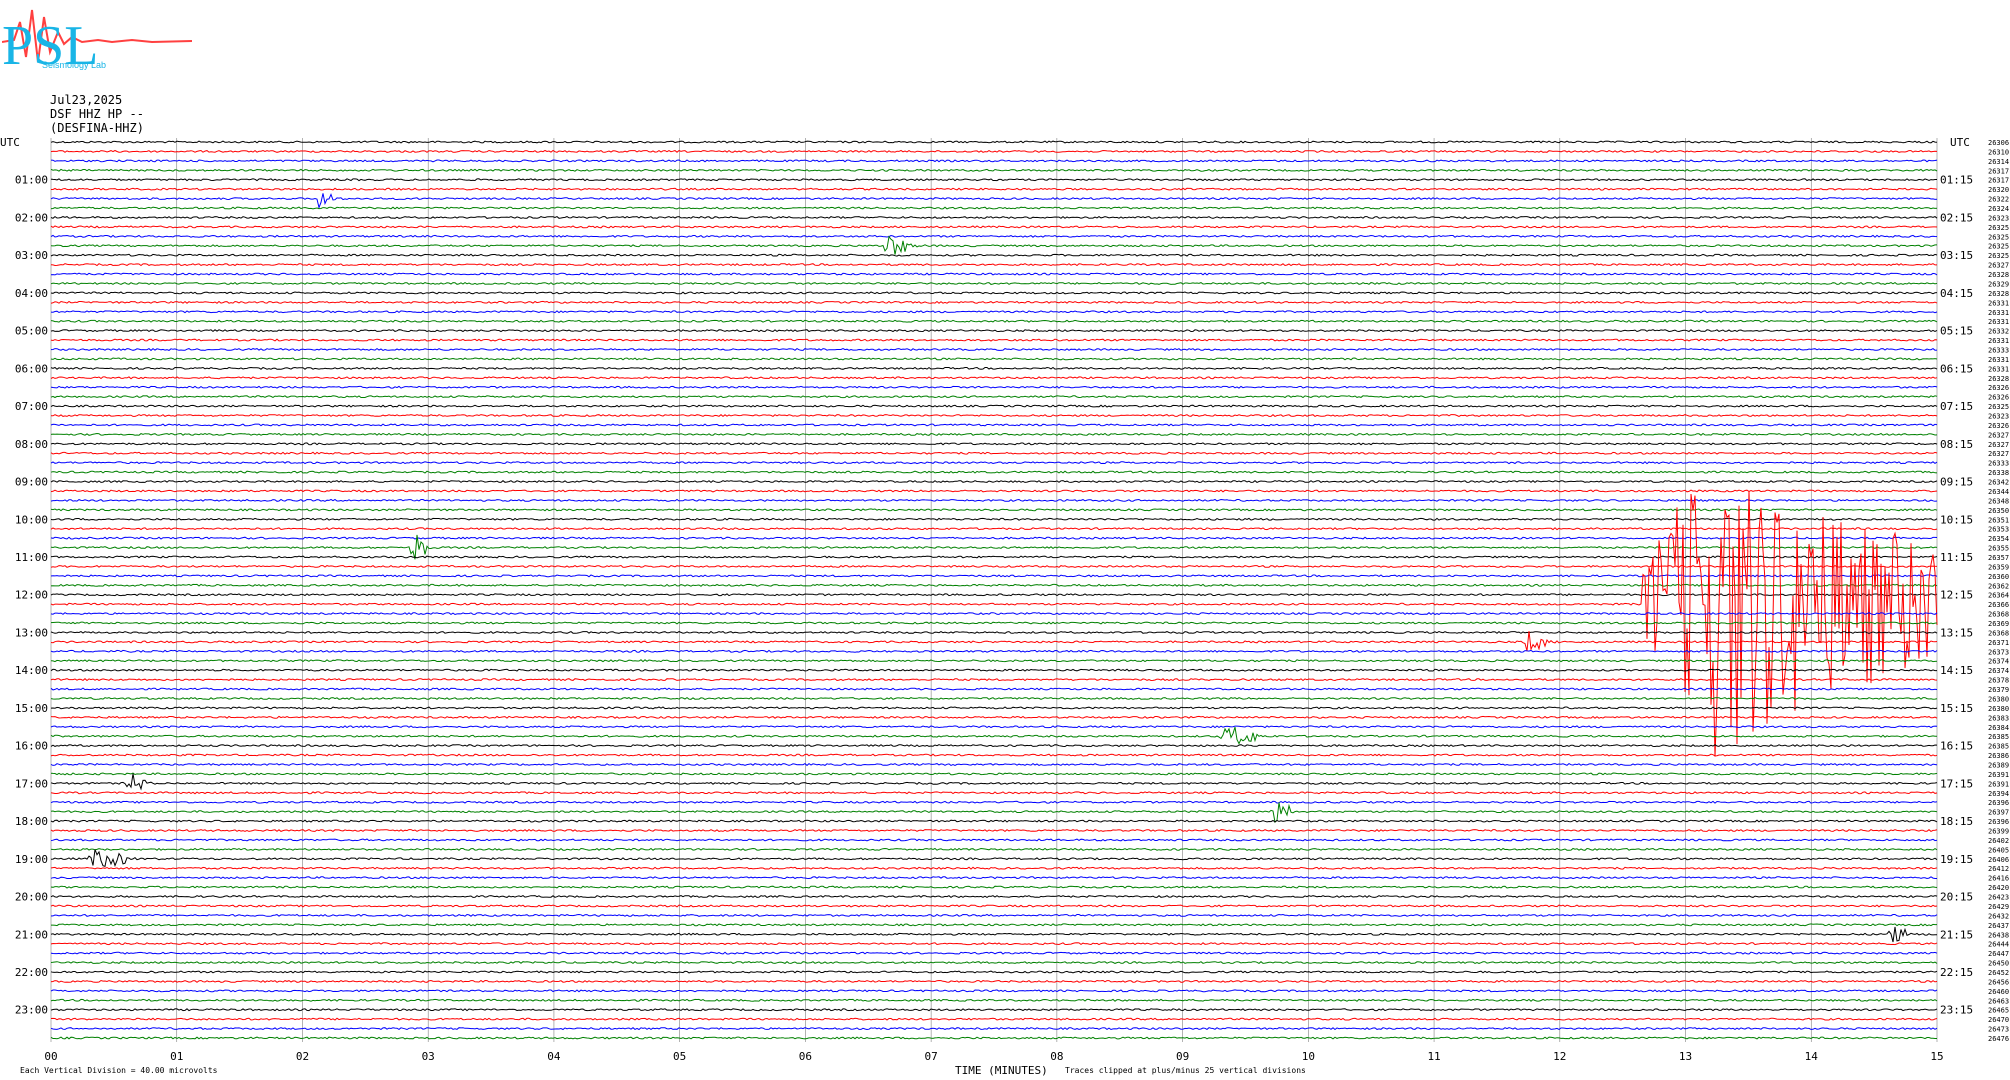  I want to click on hour-label-right: 11:15, so click(1956, 557).